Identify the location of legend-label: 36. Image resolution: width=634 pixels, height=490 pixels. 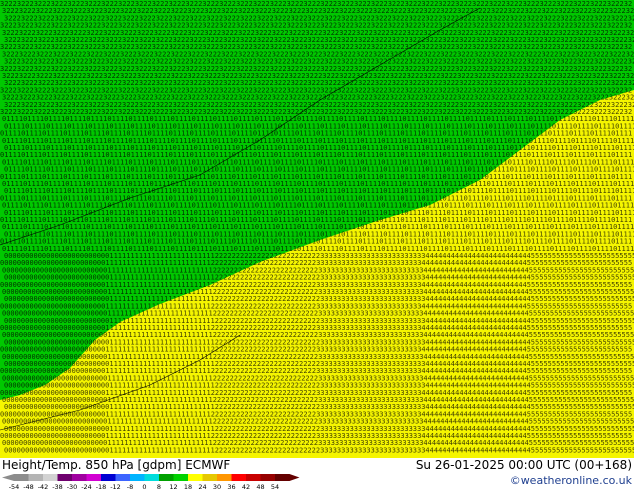
(231, 486).